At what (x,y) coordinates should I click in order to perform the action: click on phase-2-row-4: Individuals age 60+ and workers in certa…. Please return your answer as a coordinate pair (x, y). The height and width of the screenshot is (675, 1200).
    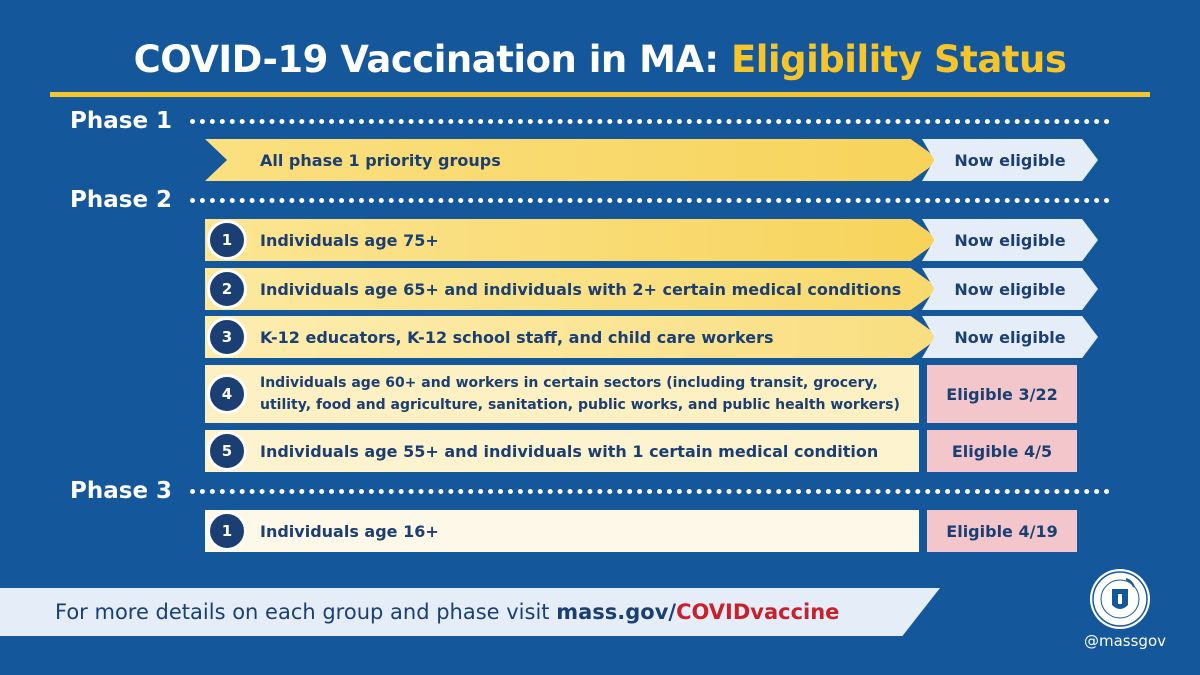
    Looking at the image, I should click on (562, 394).